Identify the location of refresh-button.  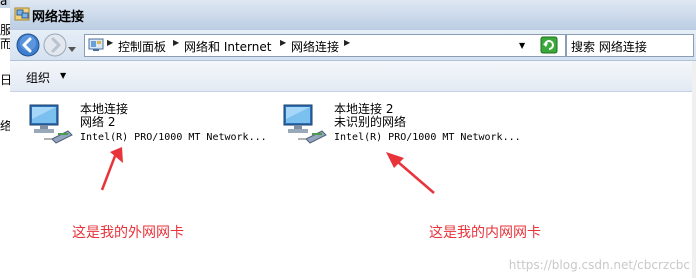
(549, 45).